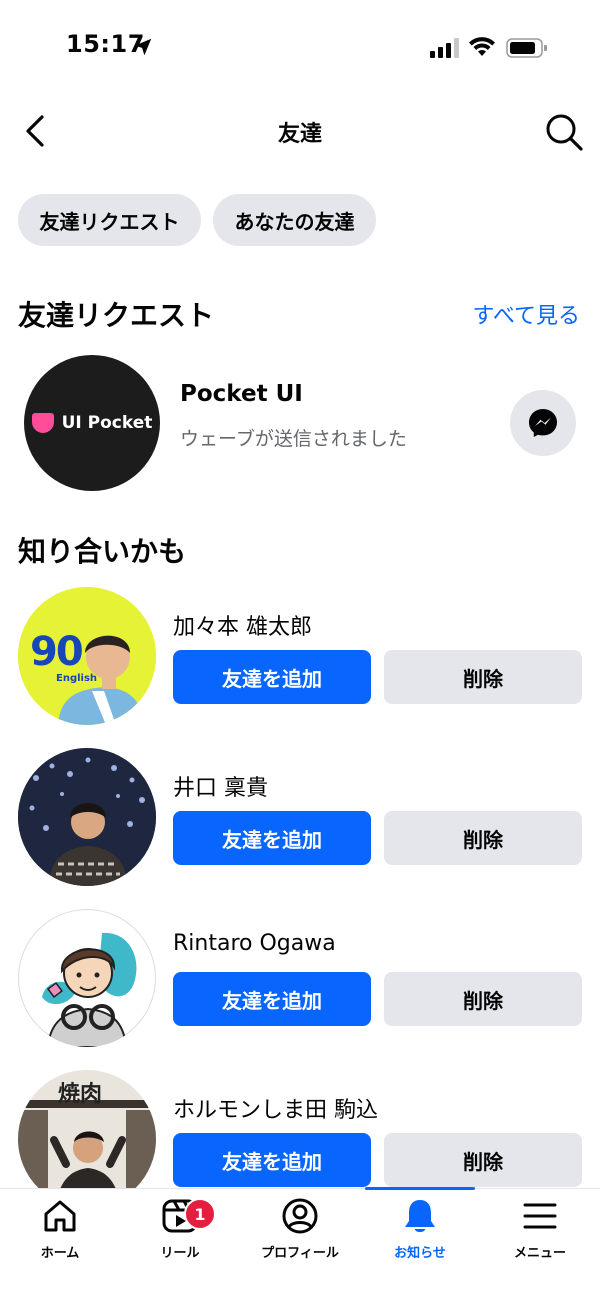  I want to click on tab-label: ホーム, so click(60, 1253).